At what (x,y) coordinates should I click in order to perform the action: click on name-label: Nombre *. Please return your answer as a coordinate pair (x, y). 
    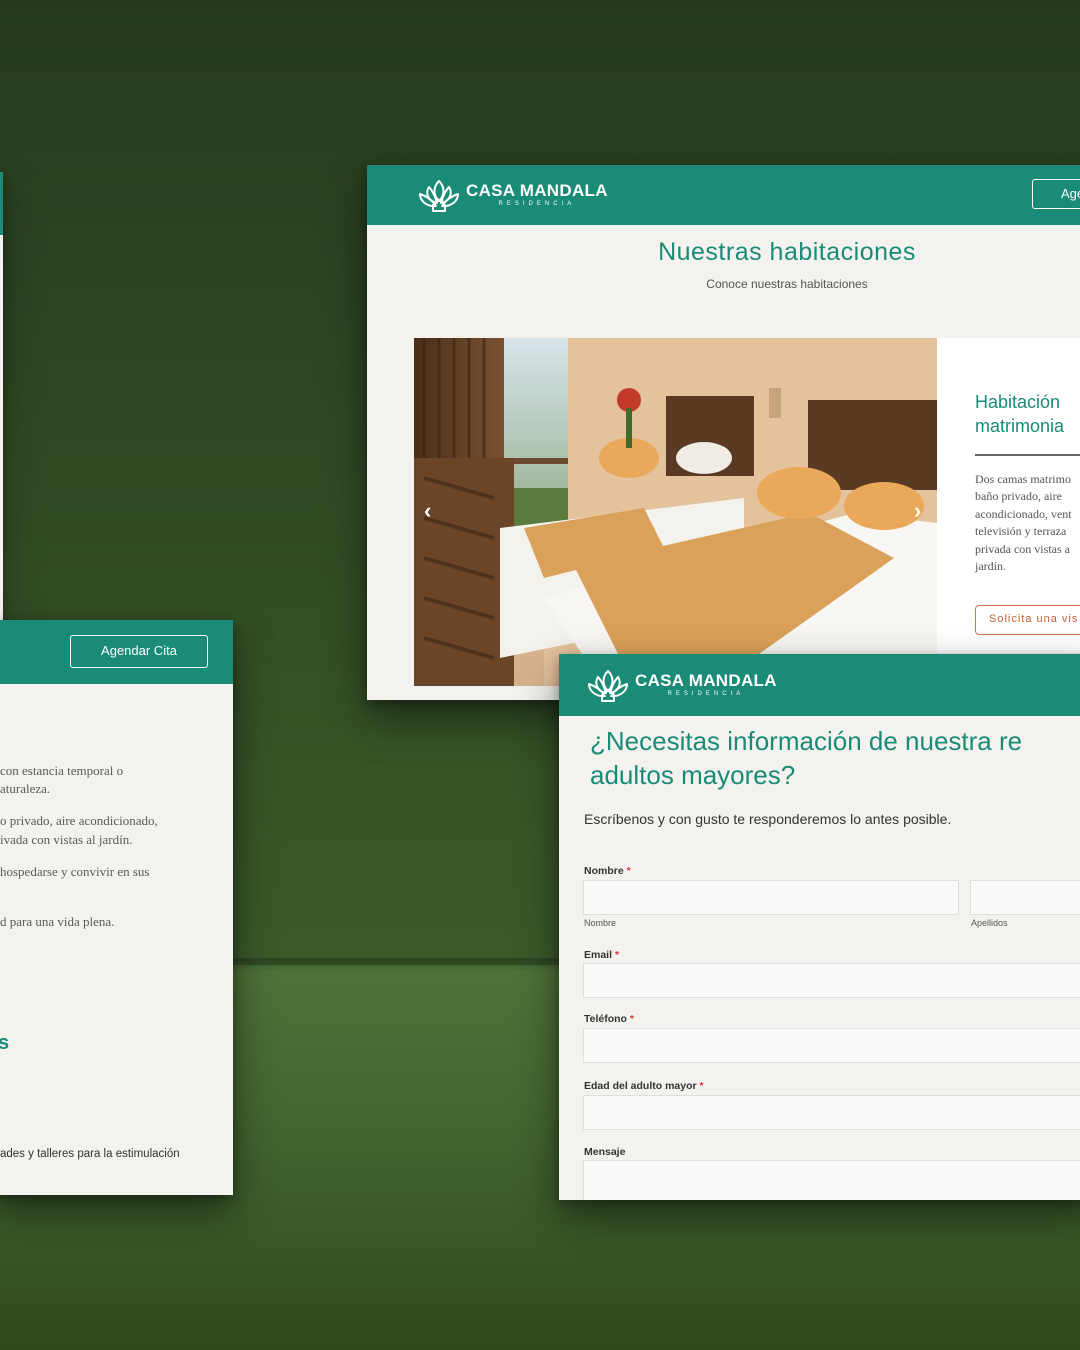
    Looking at the image, I should click on (607, 871).